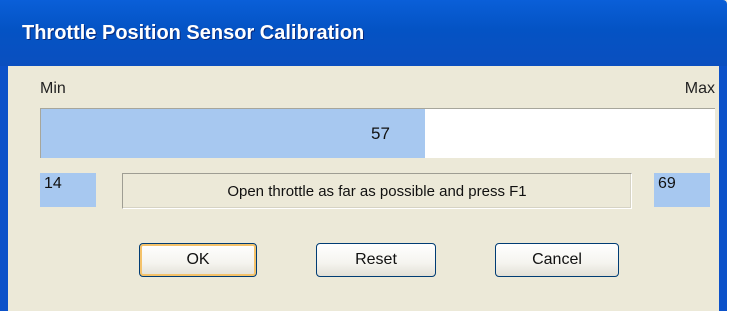 The width and height of the screenshot is (739, 311). Describe the element at coordinates (68, 190) in the screenshot. I see `min-value-box: 14` at that location.